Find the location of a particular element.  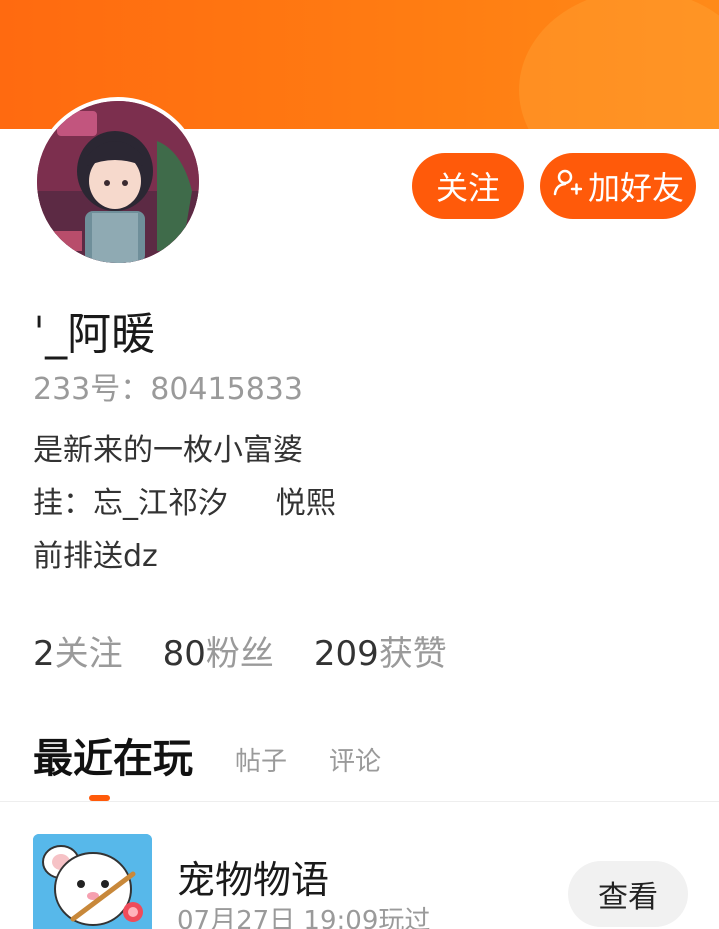

stat-number: 80 is located at coordinates (184, 654).